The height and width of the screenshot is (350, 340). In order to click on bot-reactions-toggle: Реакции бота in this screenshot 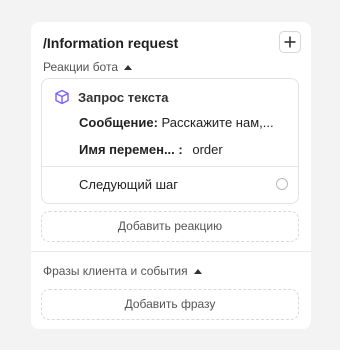, I will do `click(88, 67)`.